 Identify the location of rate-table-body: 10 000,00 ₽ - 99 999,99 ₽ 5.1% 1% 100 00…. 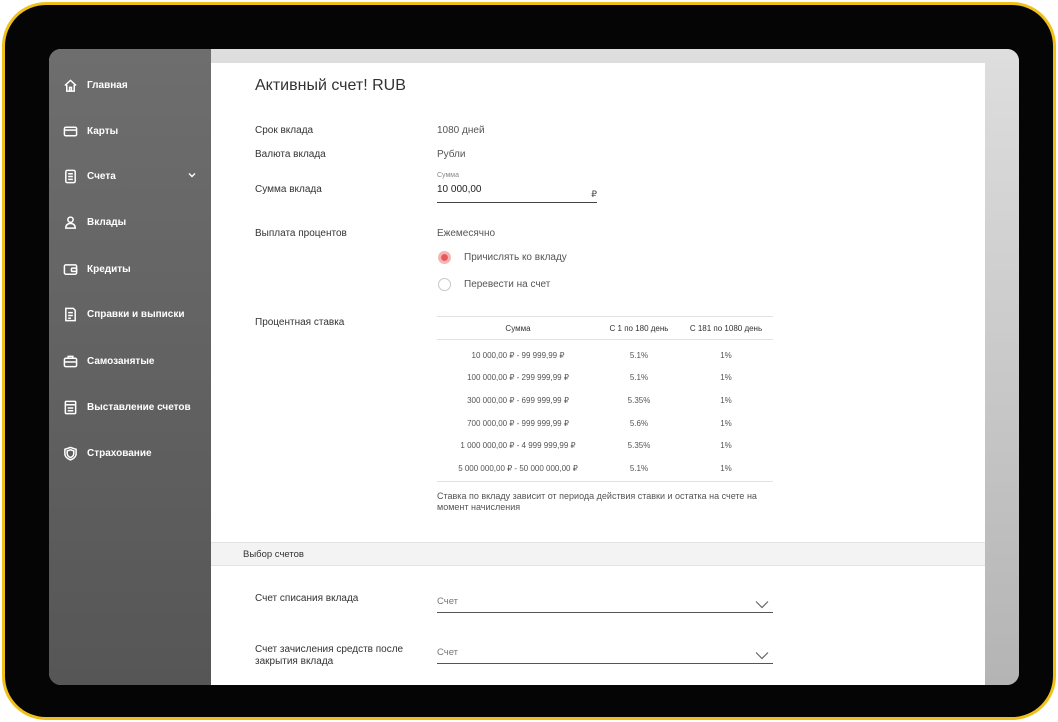
(605, 411).